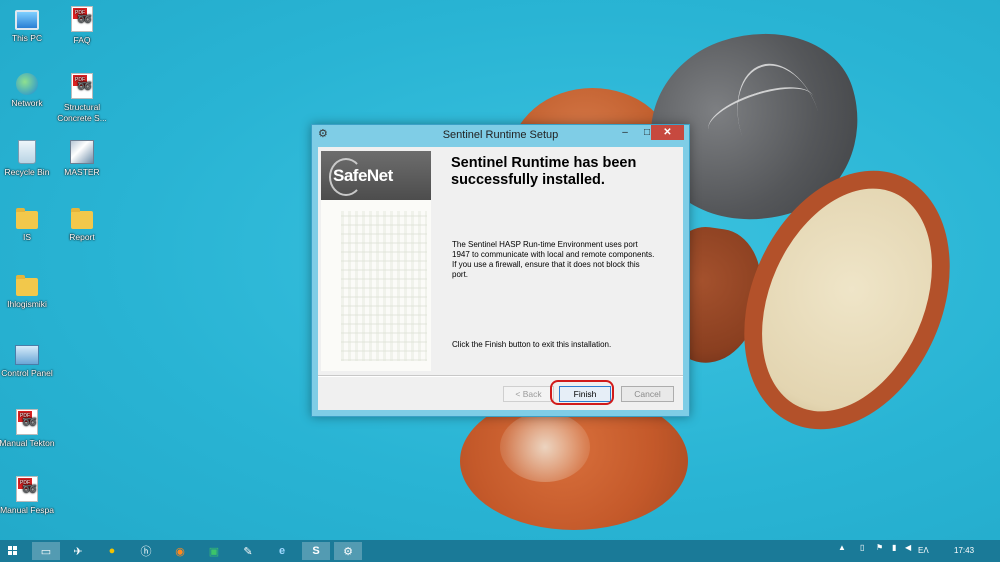 This screenshot has height=562, width=1000. I want to click on taskbar: ▭ ✈ ● ⓗ ◉ ▣ ✎ e S ⚙ ▲ ▯ ⚑ ▮ ◀ ΕΛ 17:43, so click(500, 551).